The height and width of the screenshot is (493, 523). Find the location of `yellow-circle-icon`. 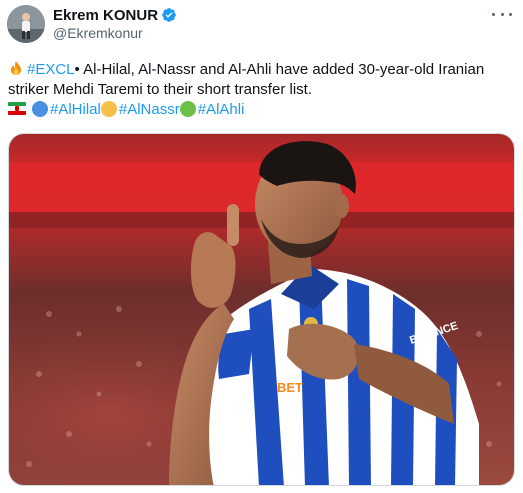

yellow-circle-icon is located at coordinates (108, 109).